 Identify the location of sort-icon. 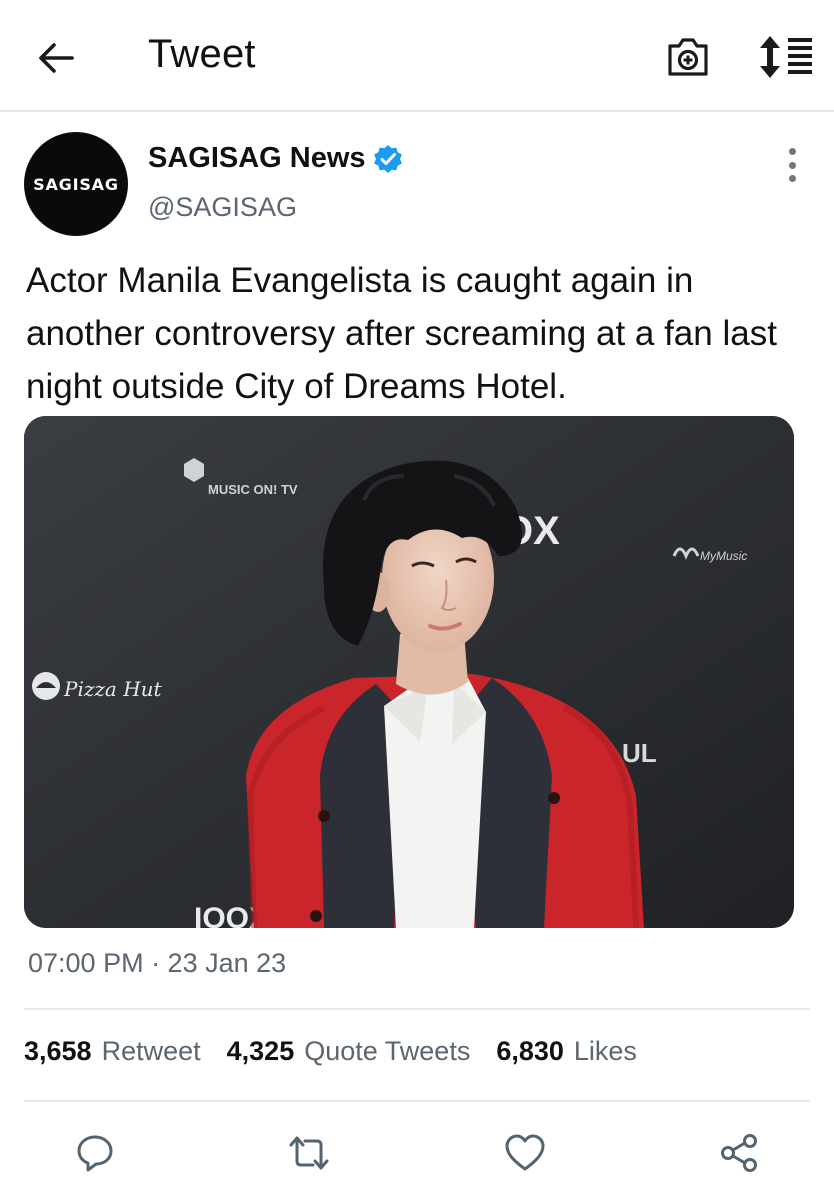
(786, 57).